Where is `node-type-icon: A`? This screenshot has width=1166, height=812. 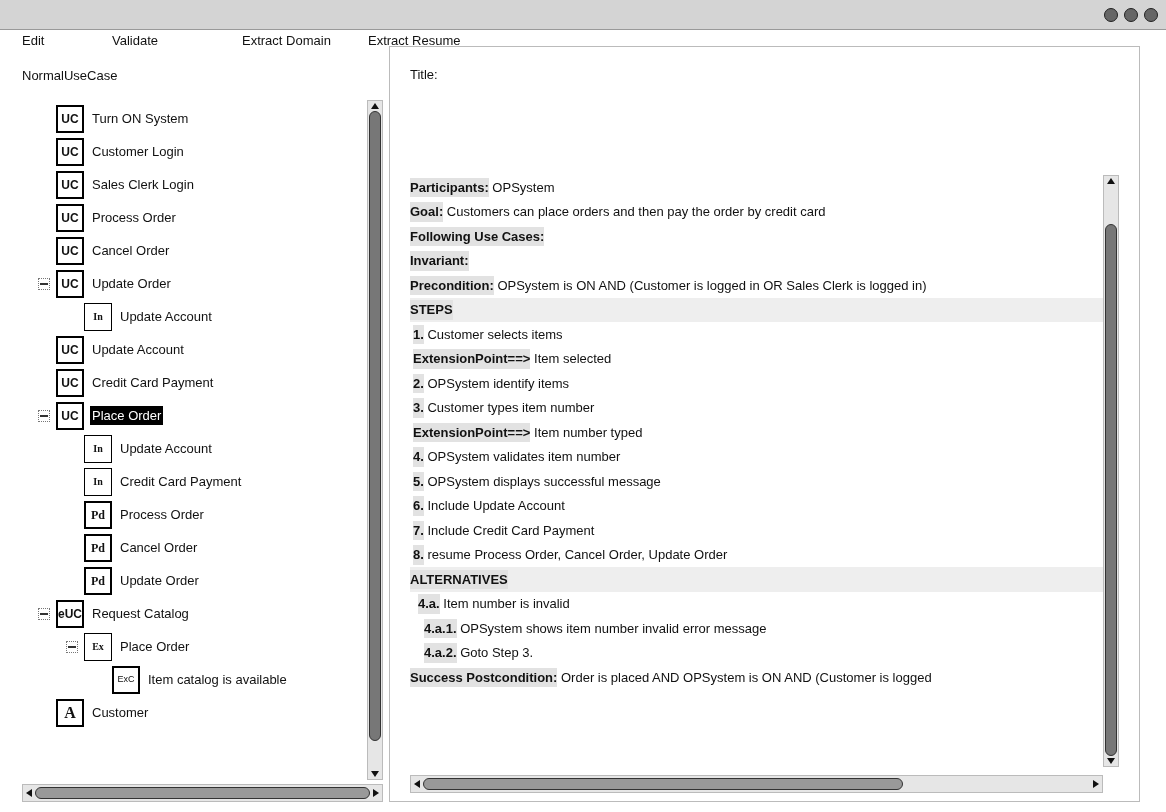 node-type-icon: A is located at coordinates (70, 712).